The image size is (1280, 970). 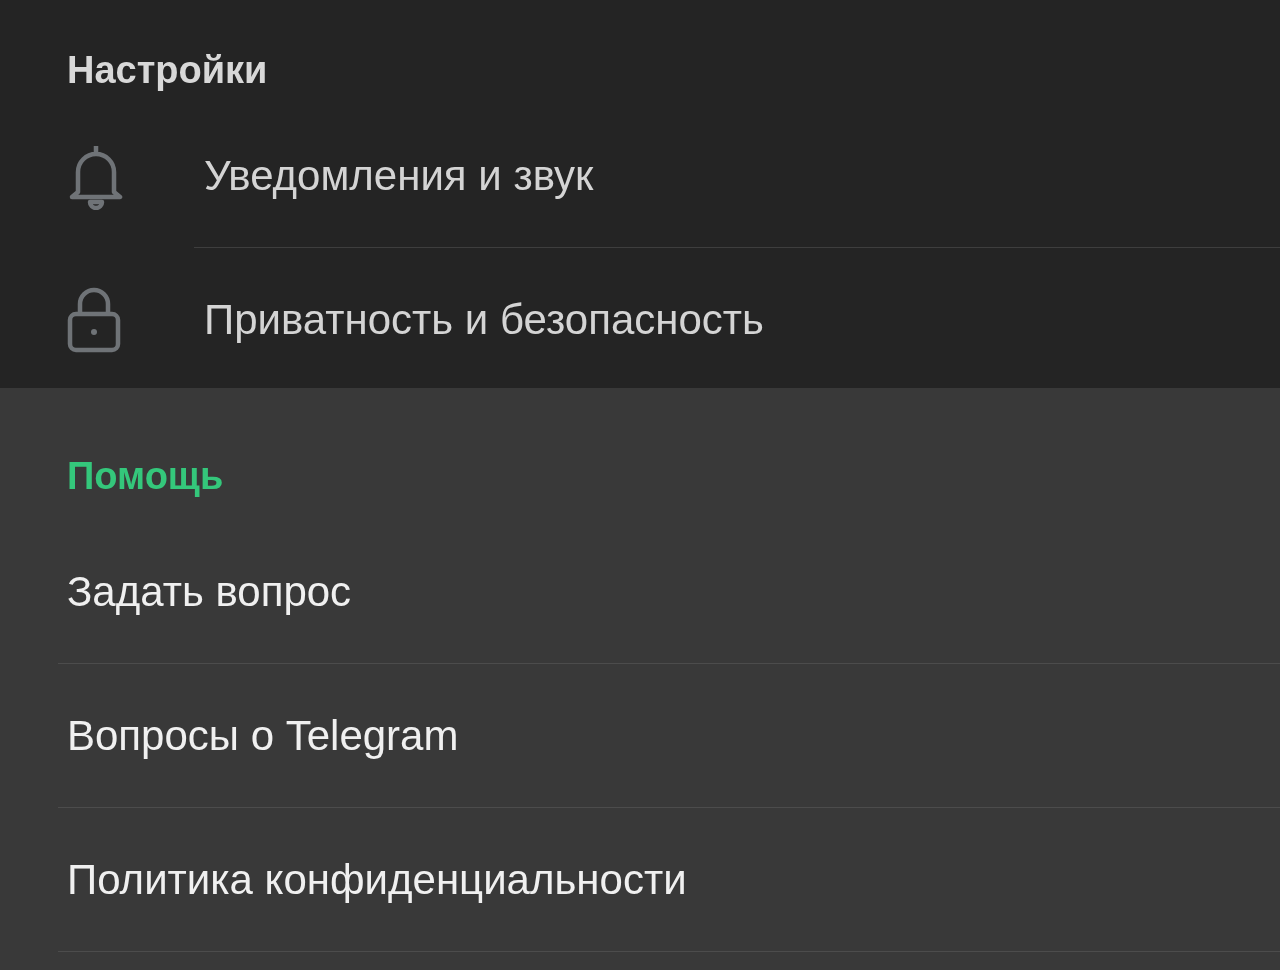 I want to click on section-title: Настройки, so click(x=167, y=70).